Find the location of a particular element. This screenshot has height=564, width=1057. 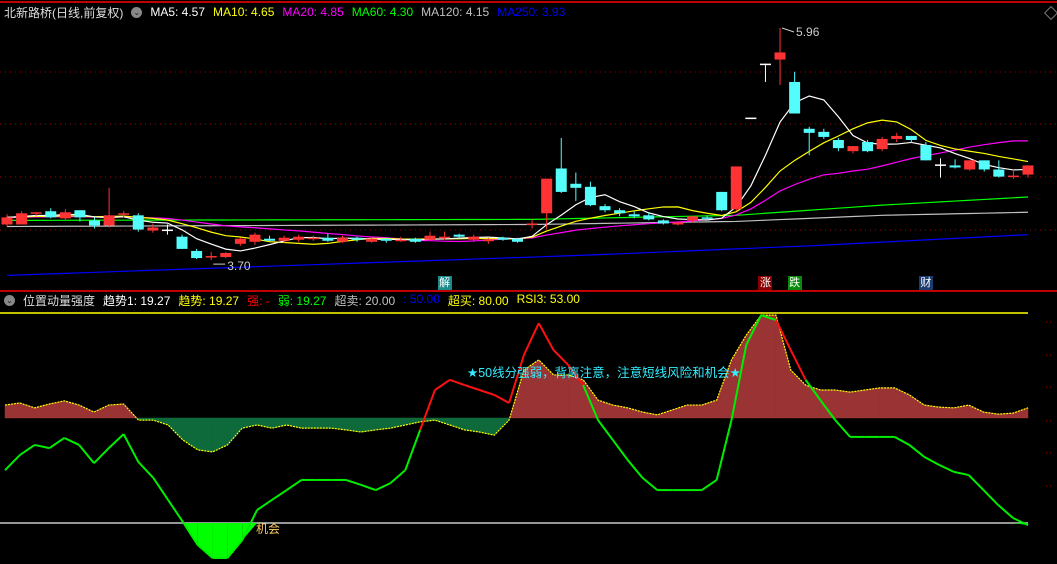

chance-label: 机会 is located at coordinates (268, 529).